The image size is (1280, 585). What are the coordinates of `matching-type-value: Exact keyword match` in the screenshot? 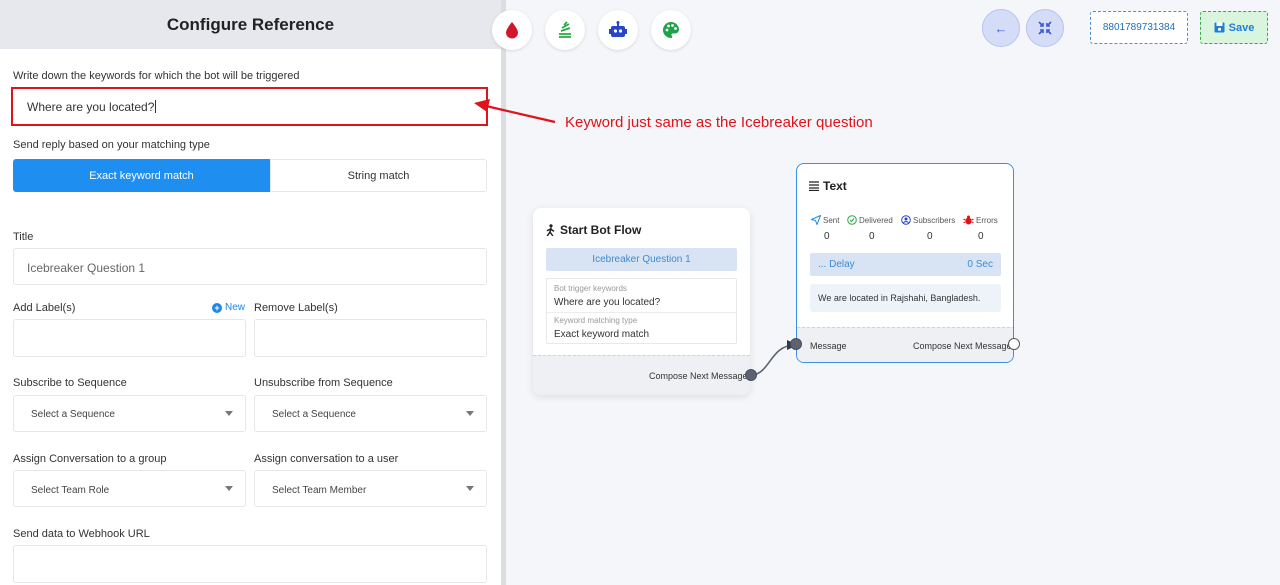 It's located at (602, 334).